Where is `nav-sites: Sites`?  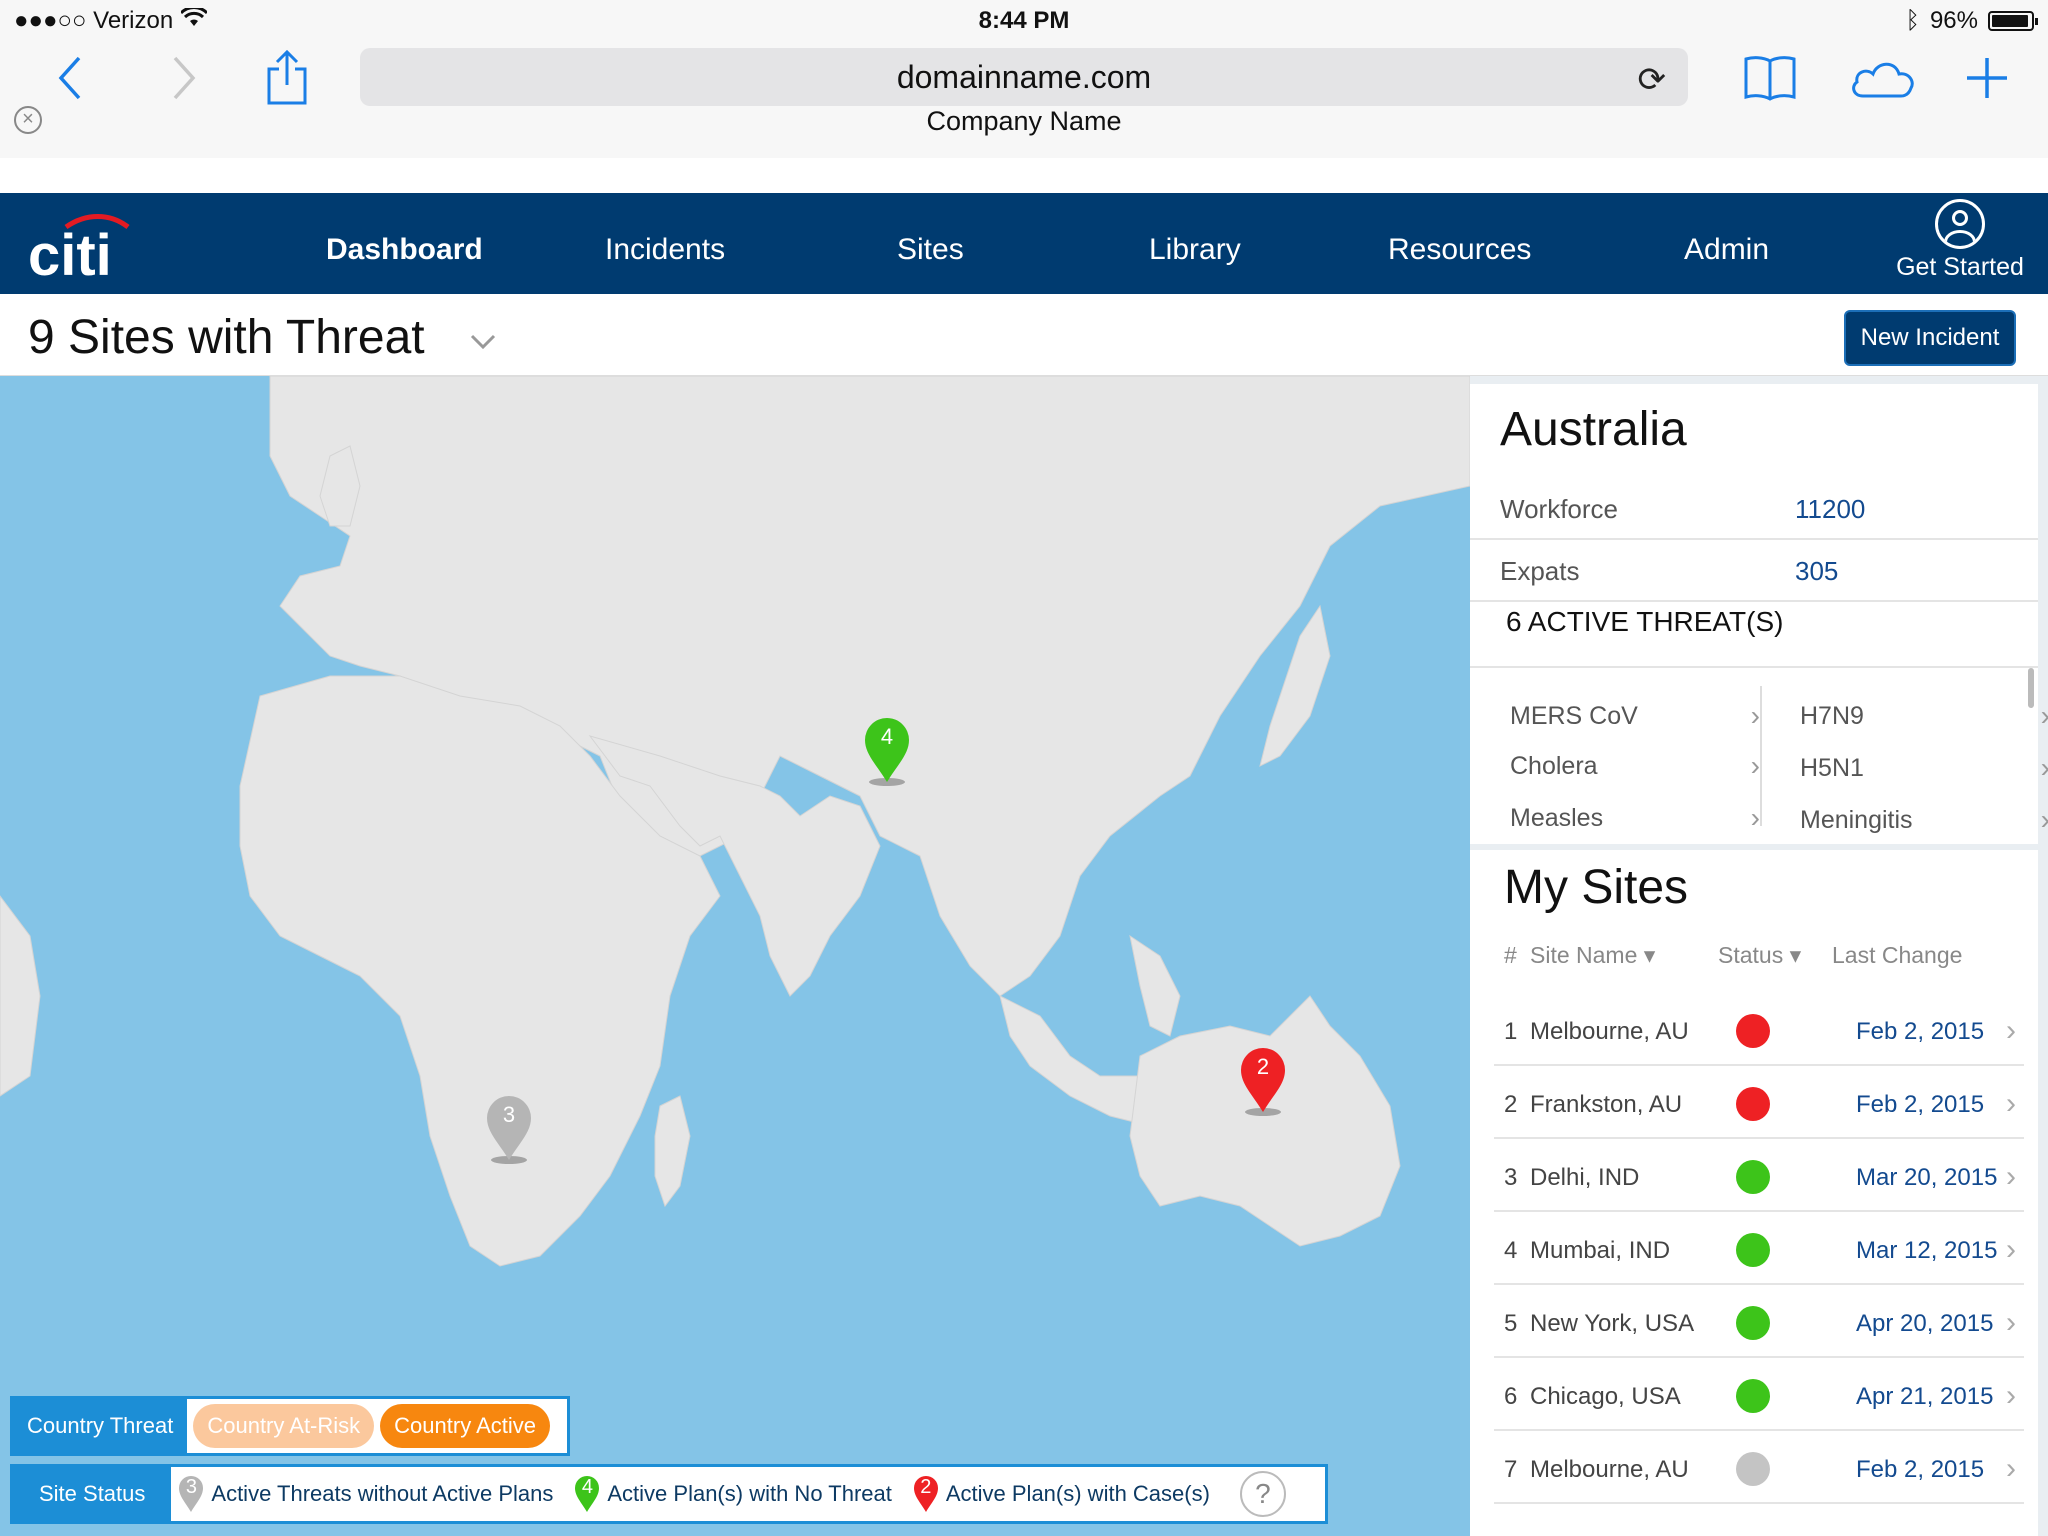
nav-sites: Sites is located at coordinates (930, 250).